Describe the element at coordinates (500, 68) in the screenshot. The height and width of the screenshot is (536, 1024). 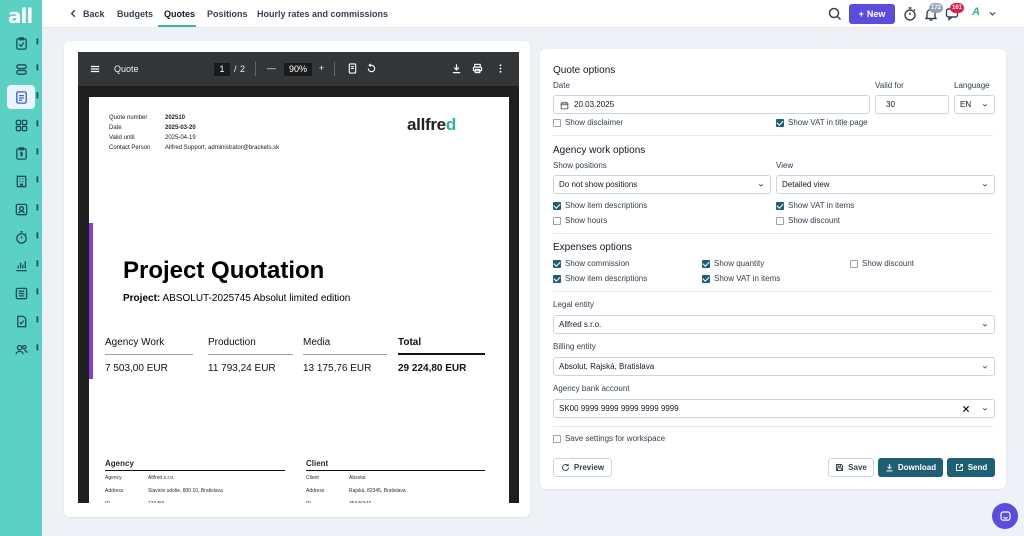
I see `more-vertical-icon` at that location.